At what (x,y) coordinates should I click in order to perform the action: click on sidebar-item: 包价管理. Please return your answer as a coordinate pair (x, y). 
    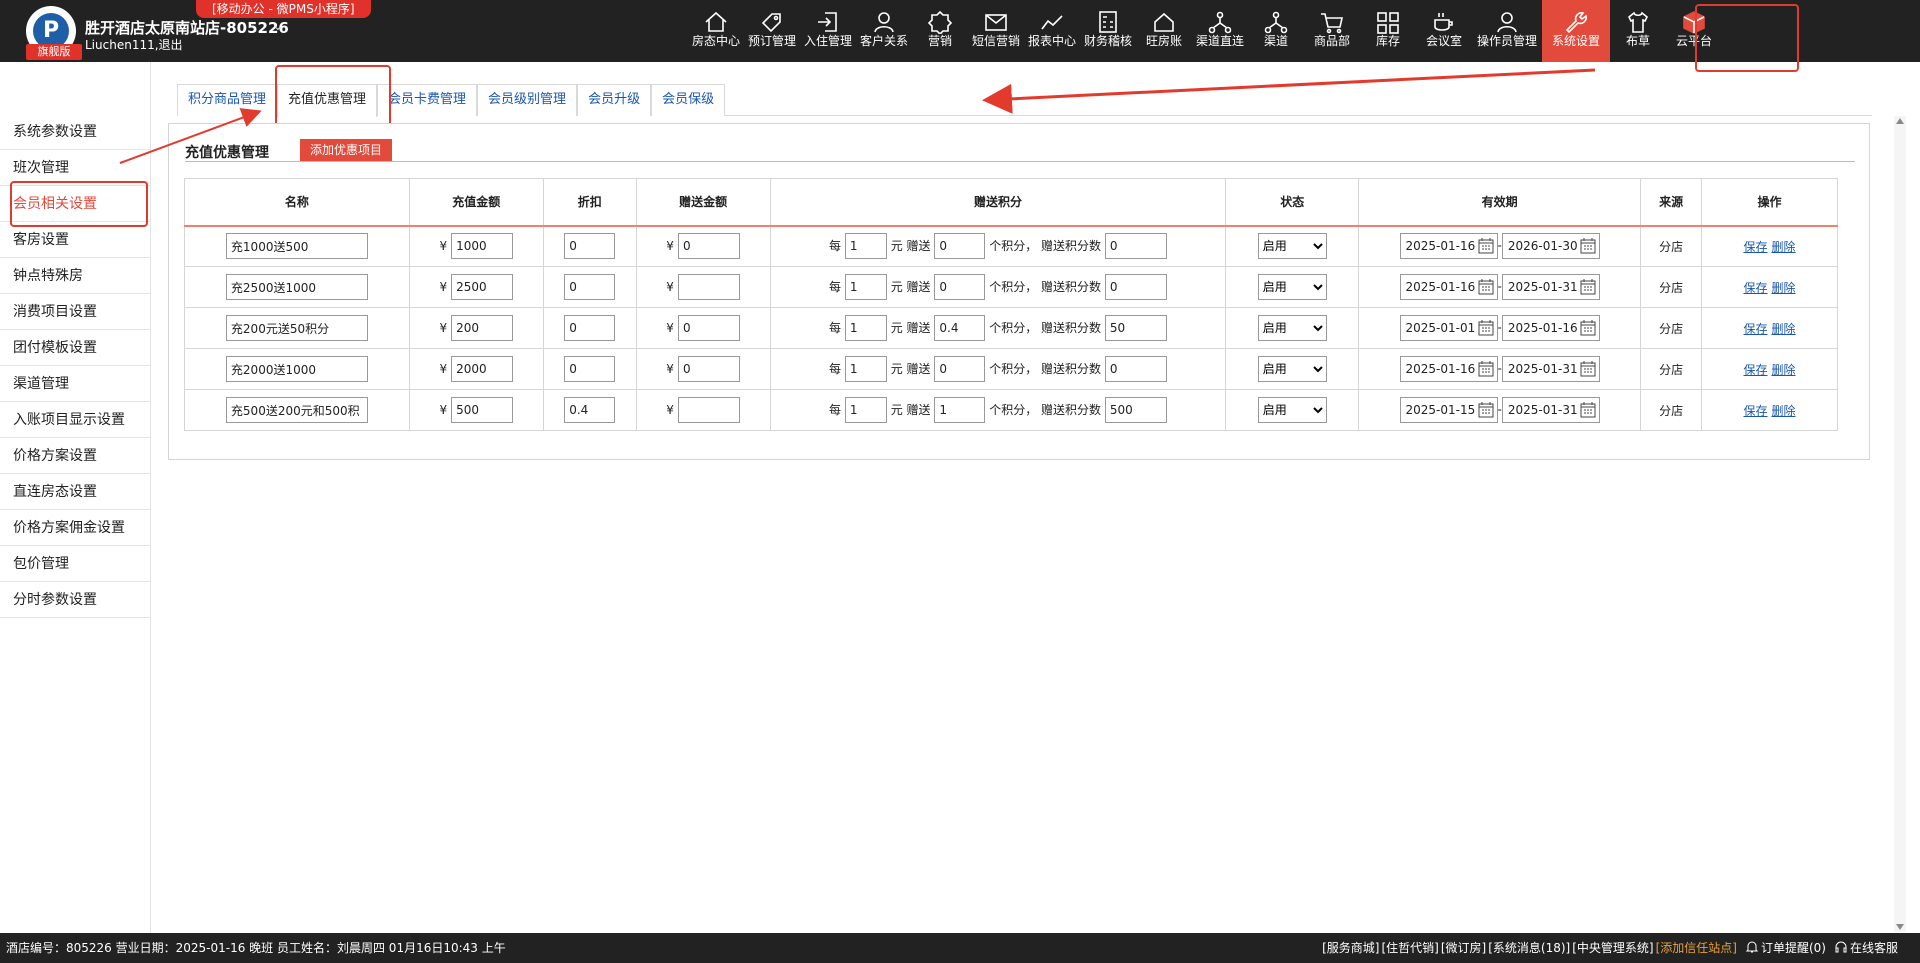
    Looking at the image, I should click on (75, 564).